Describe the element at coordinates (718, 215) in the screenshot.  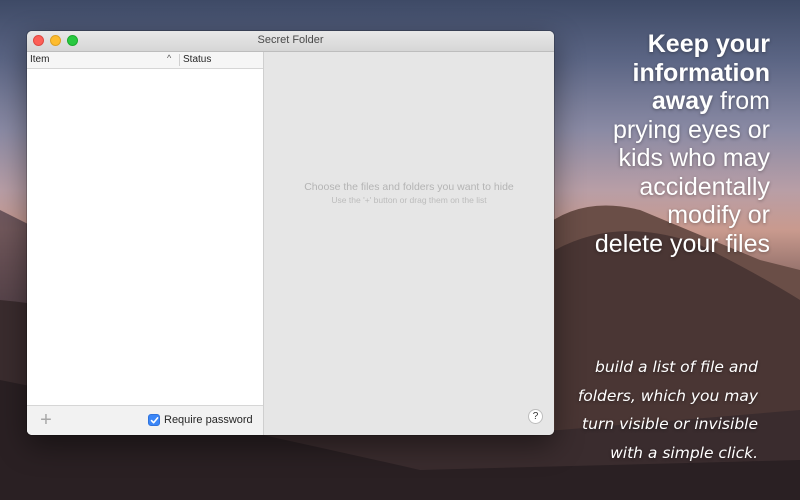
I see `headline-line: modify or` at that location.